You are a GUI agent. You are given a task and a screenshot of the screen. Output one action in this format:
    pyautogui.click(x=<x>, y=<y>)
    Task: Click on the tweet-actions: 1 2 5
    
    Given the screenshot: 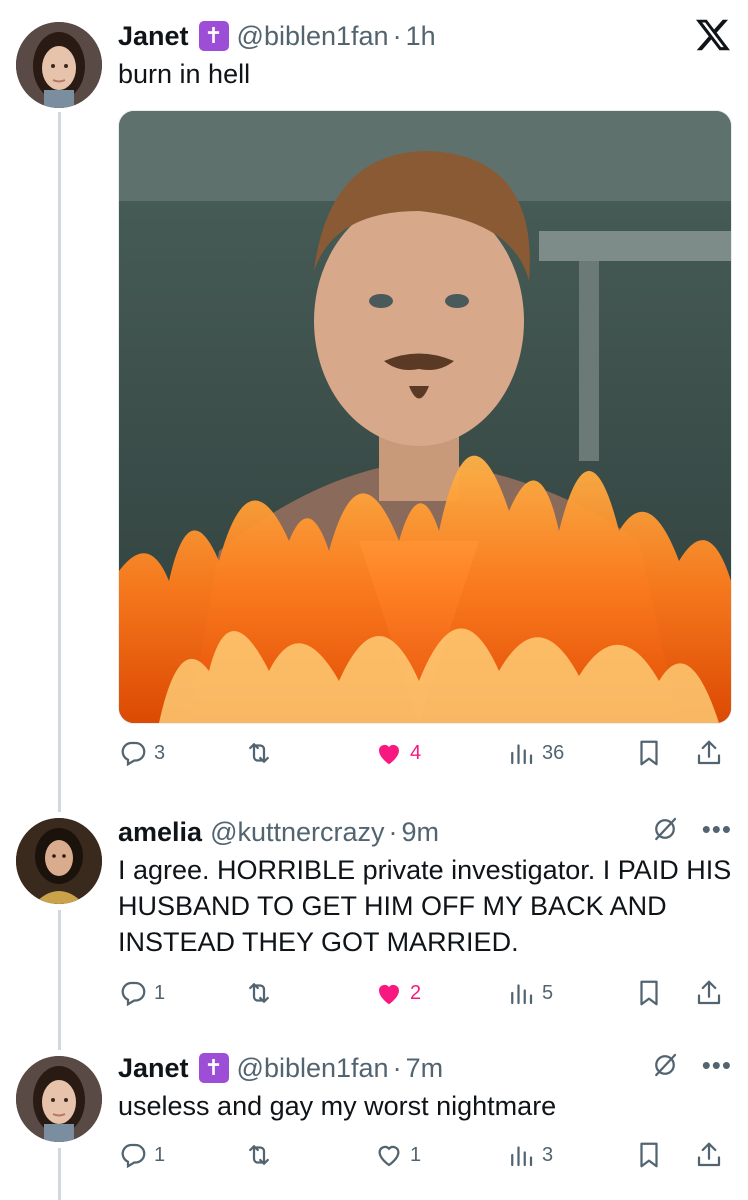 What is the action you would take?
    pyautogui.click(x=425, y=996)
    